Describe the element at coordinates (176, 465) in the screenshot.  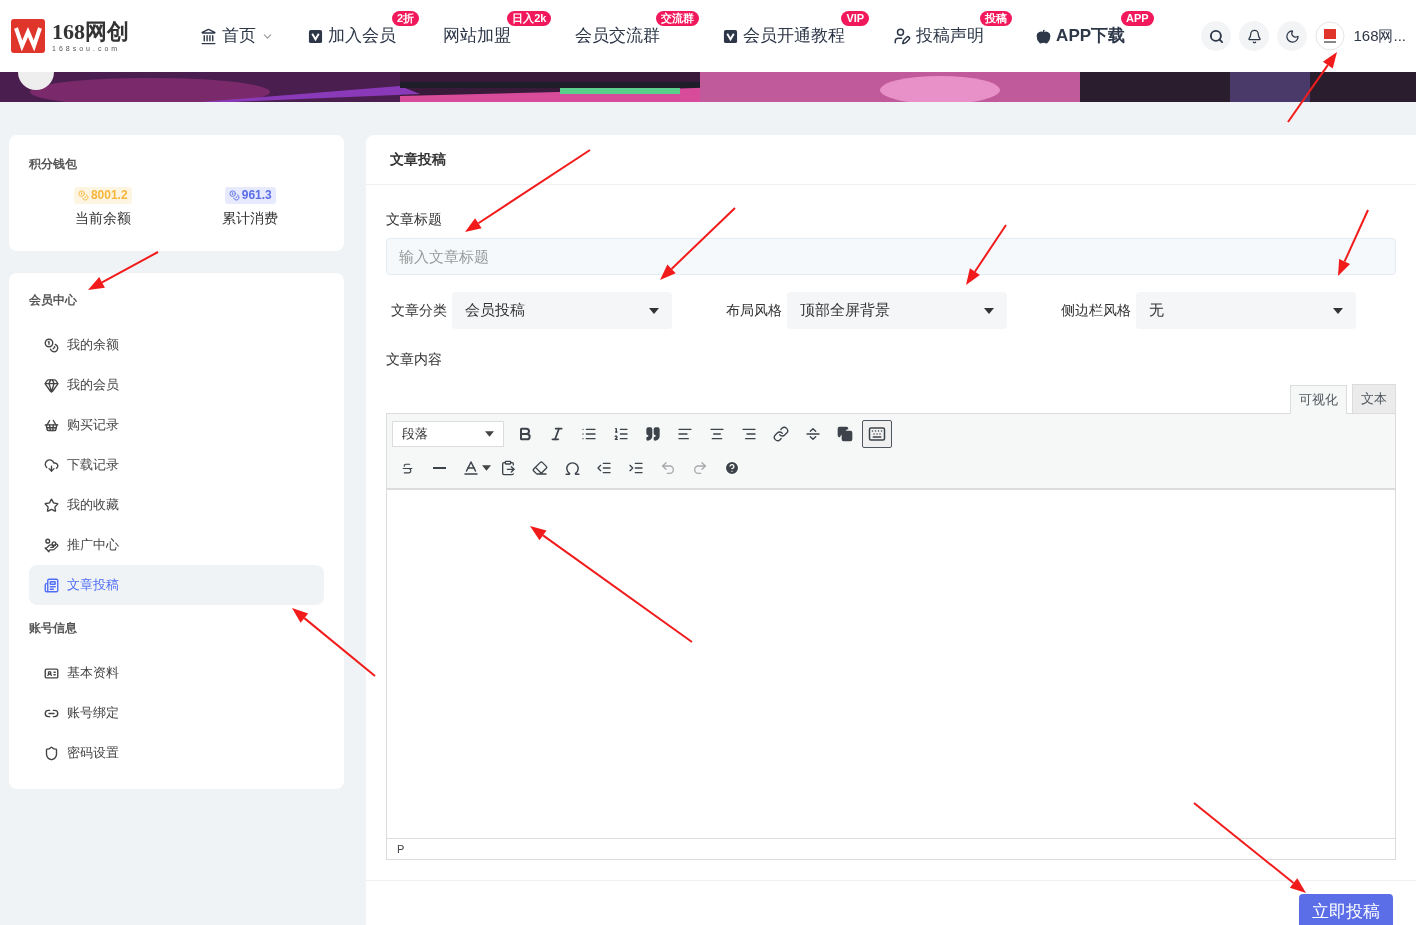
I see `sidebar-item: 下载记录` at that location.